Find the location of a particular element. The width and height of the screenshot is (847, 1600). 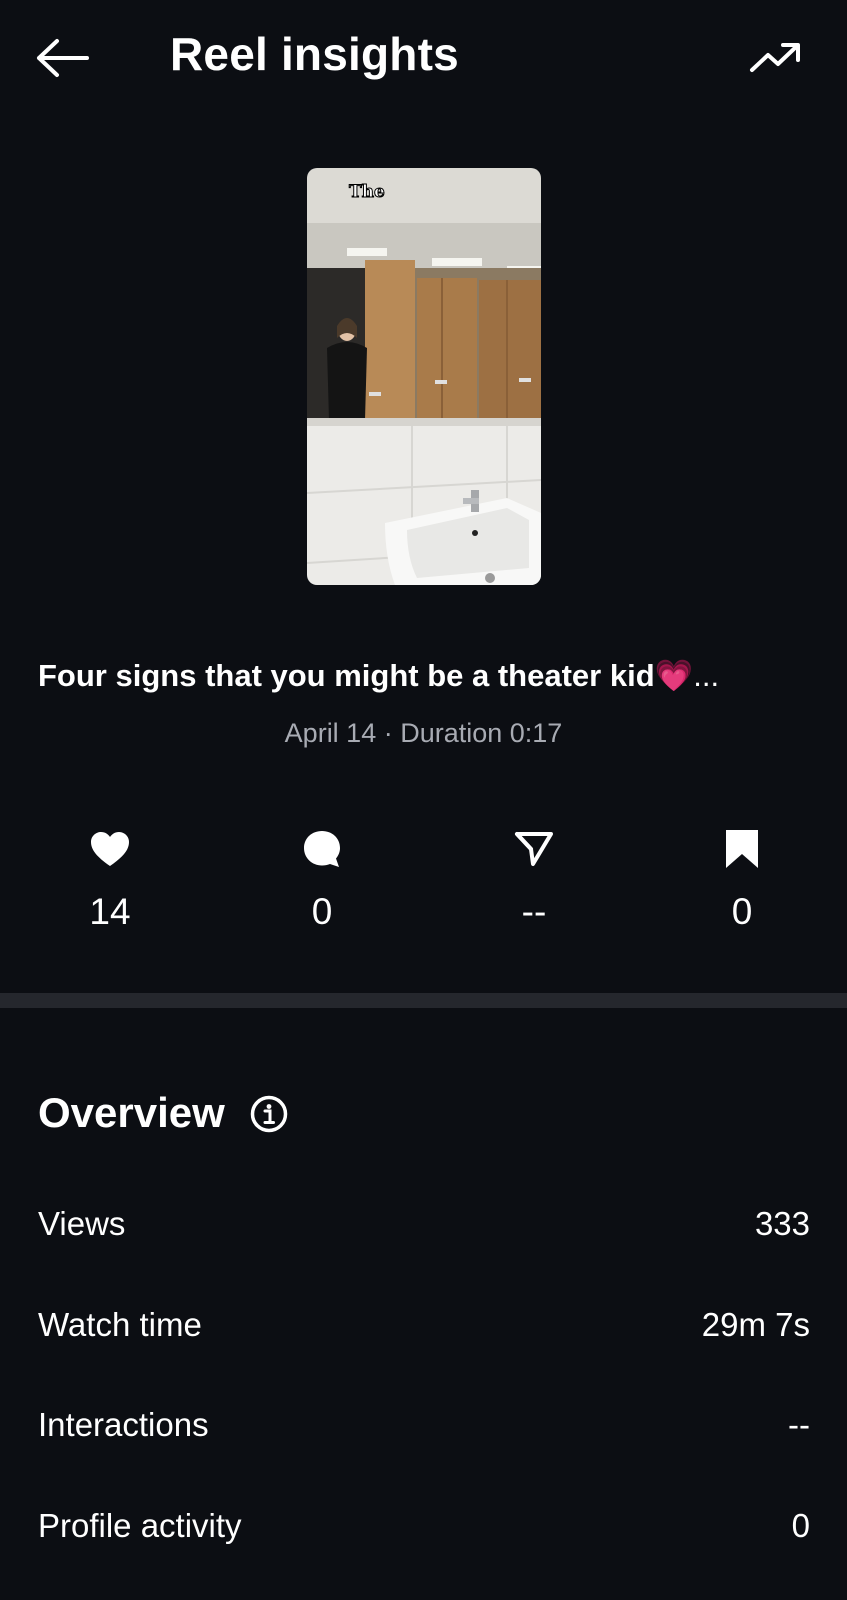

overview-row-profile-activity: Profile activity 0 is located at coordinates (424, 1526).